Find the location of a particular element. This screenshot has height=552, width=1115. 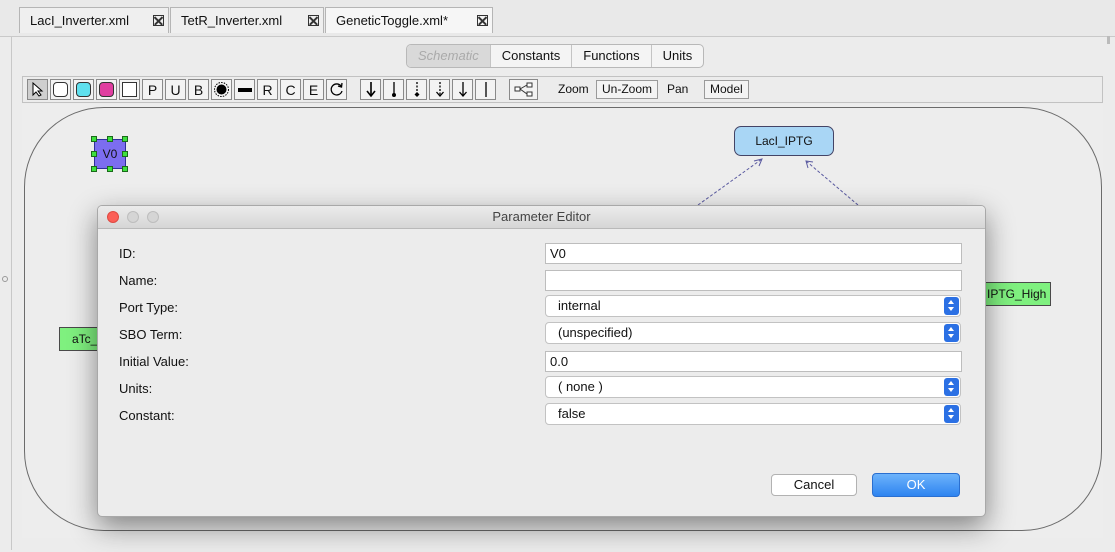

dashed-diamond-edge-button is located at coordinates (416, 89).